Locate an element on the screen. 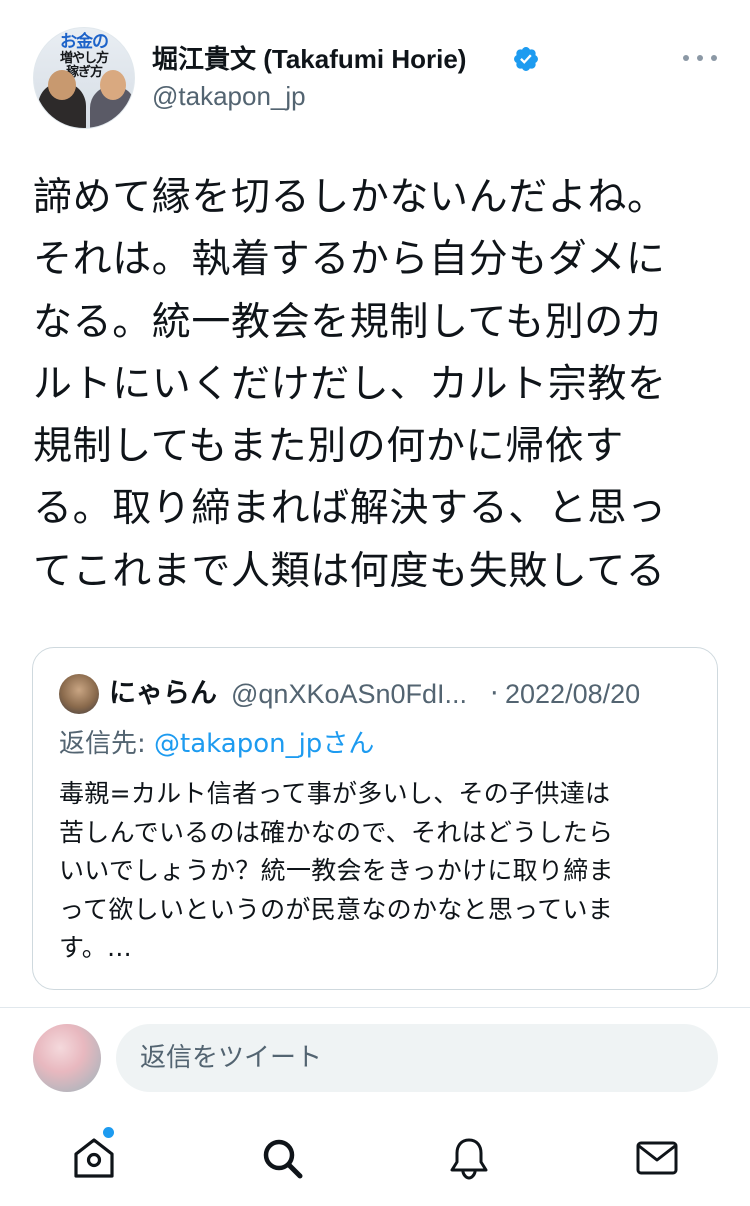 Image resolution: width=750 pixels, height=1206 pixels. author-display-name: 堀江貴文 (Takafumi Horie) is located at coordinates (309, 59).